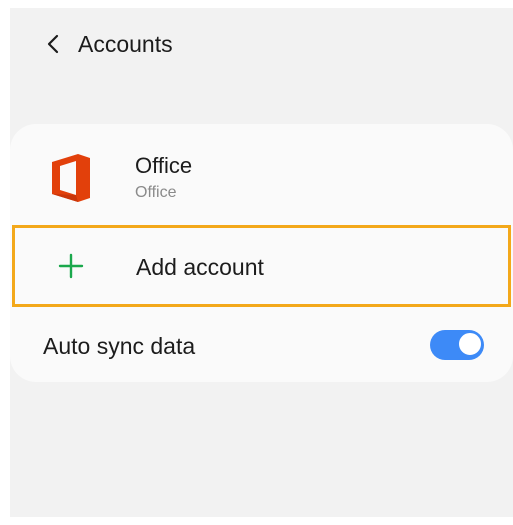  I want to click on office-logo-icon, so click(71, 178).